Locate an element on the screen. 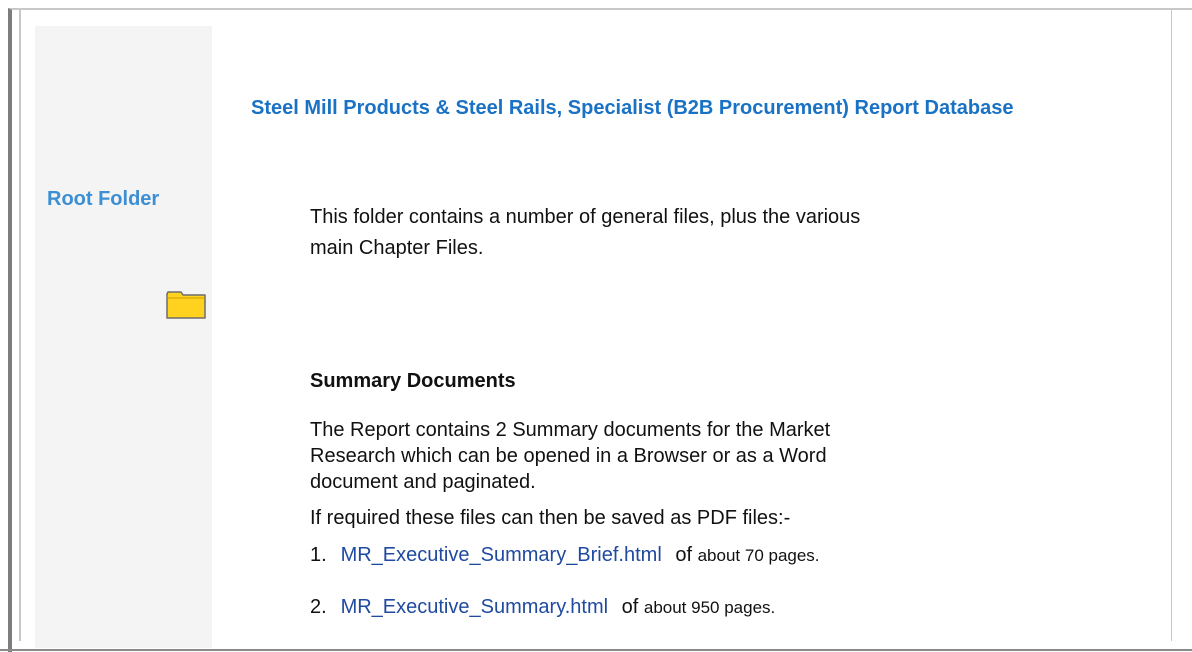 This screenshot has width=1192, height=652. executive-summary-brief-link: MR_Executive_Summary_Brief.html is located at coordinates (501, 555).